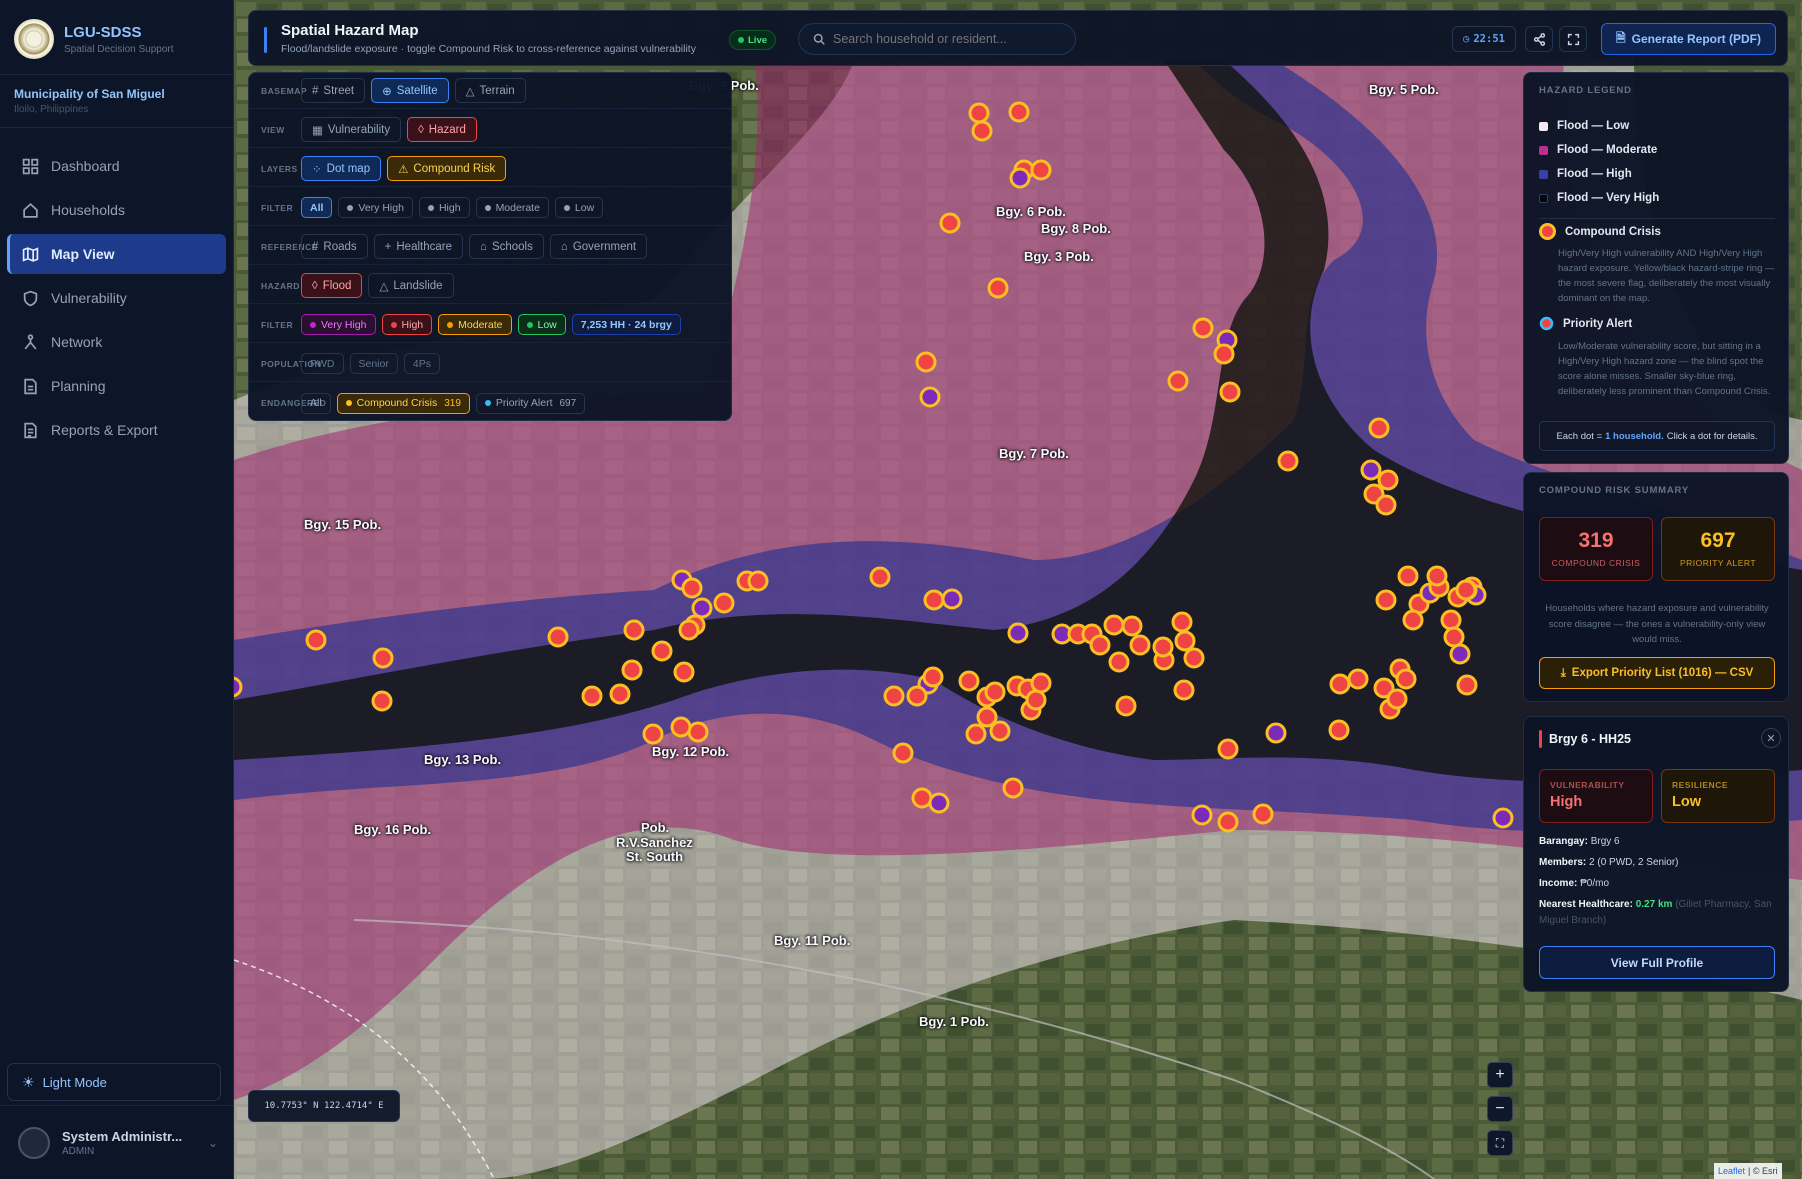  I want to click on basemap-terrain-button: △ Terrain, so click(490, 90).